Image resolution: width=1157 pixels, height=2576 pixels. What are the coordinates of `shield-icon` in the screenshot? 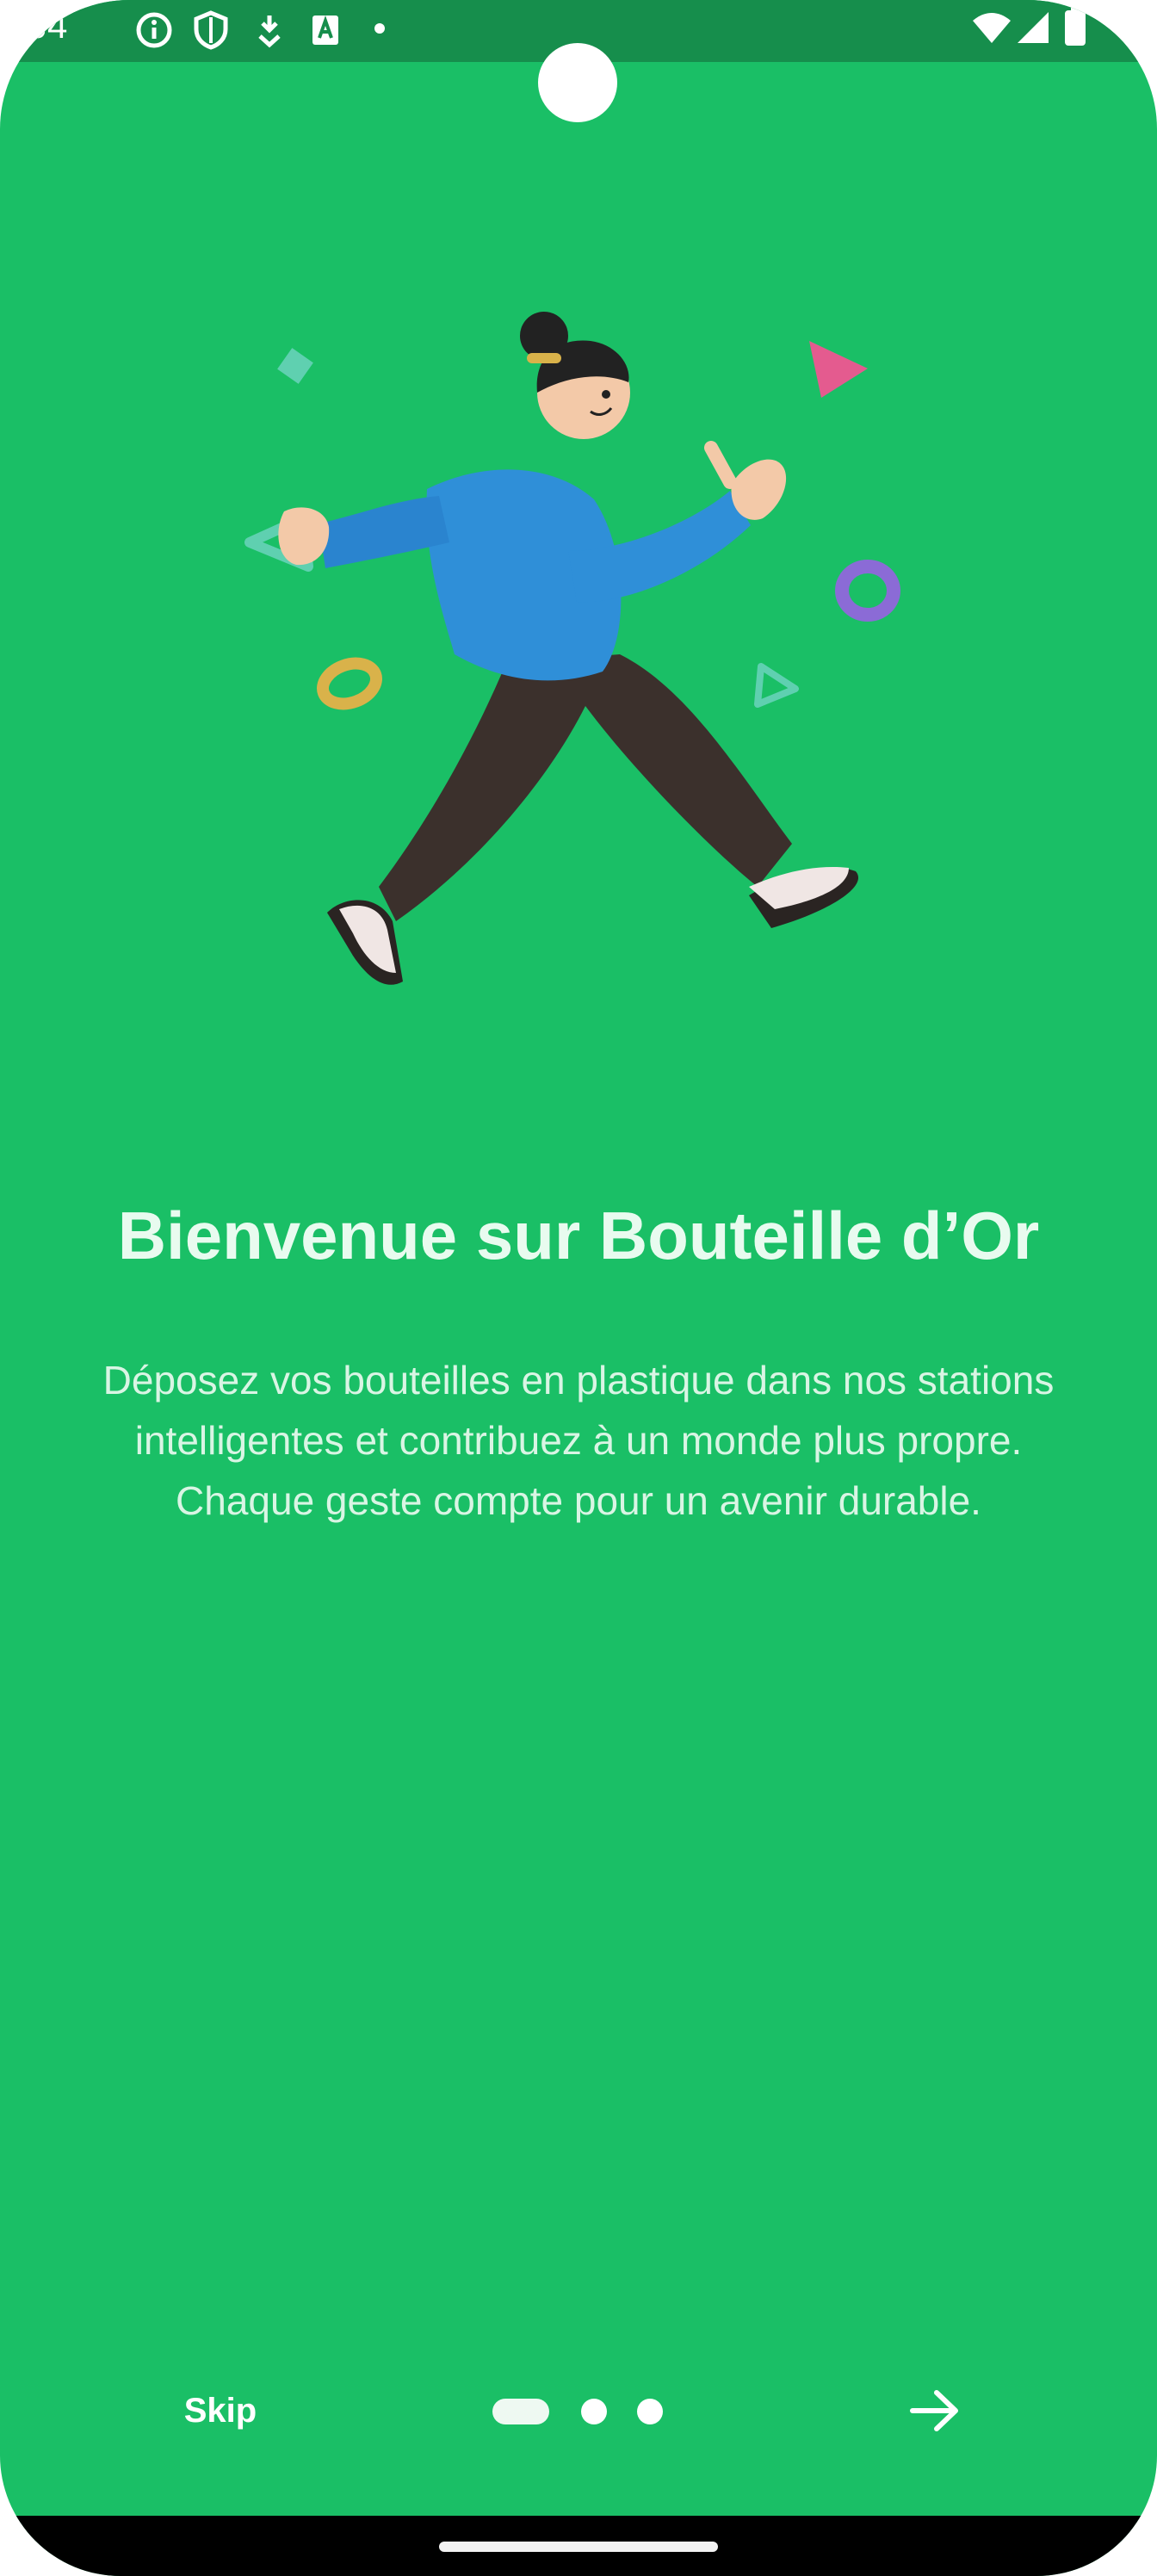 It's located at (211, 32).